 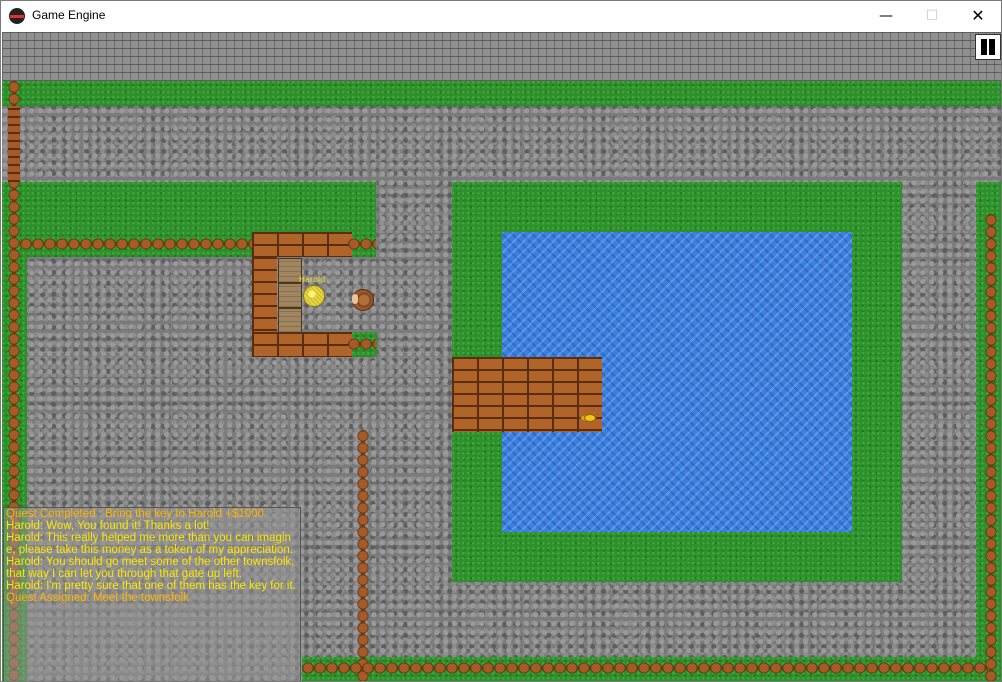 What do you see at coordinates (314, 296) in the screenshot?
I see `npc-harold` at bounding box center [314, 296].